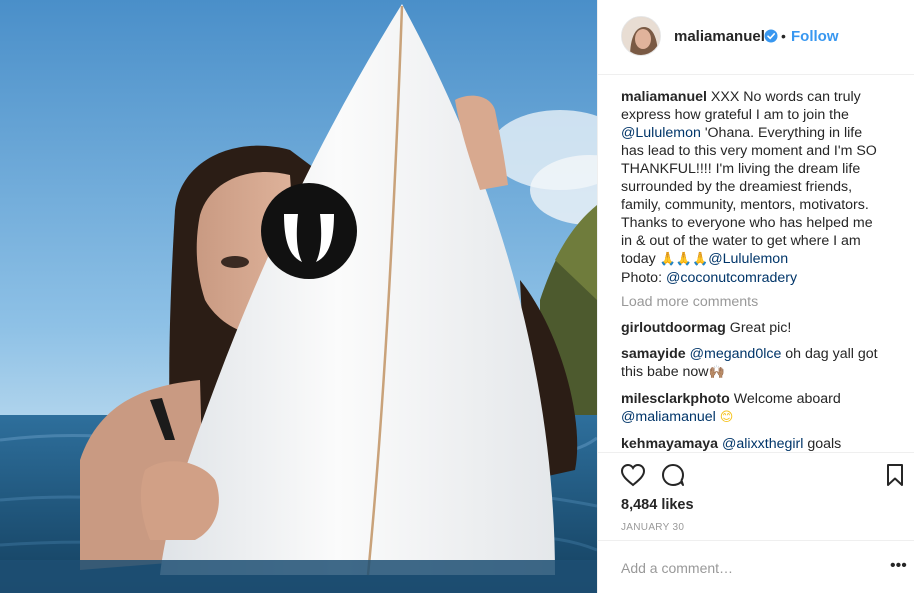 This screenshot has width=914, height=593. What do you see at coordinates (747, 223) in the screenshot?
I see `caption-text: Thanks to everyone who has helped me` at bounding box center [747, 223].